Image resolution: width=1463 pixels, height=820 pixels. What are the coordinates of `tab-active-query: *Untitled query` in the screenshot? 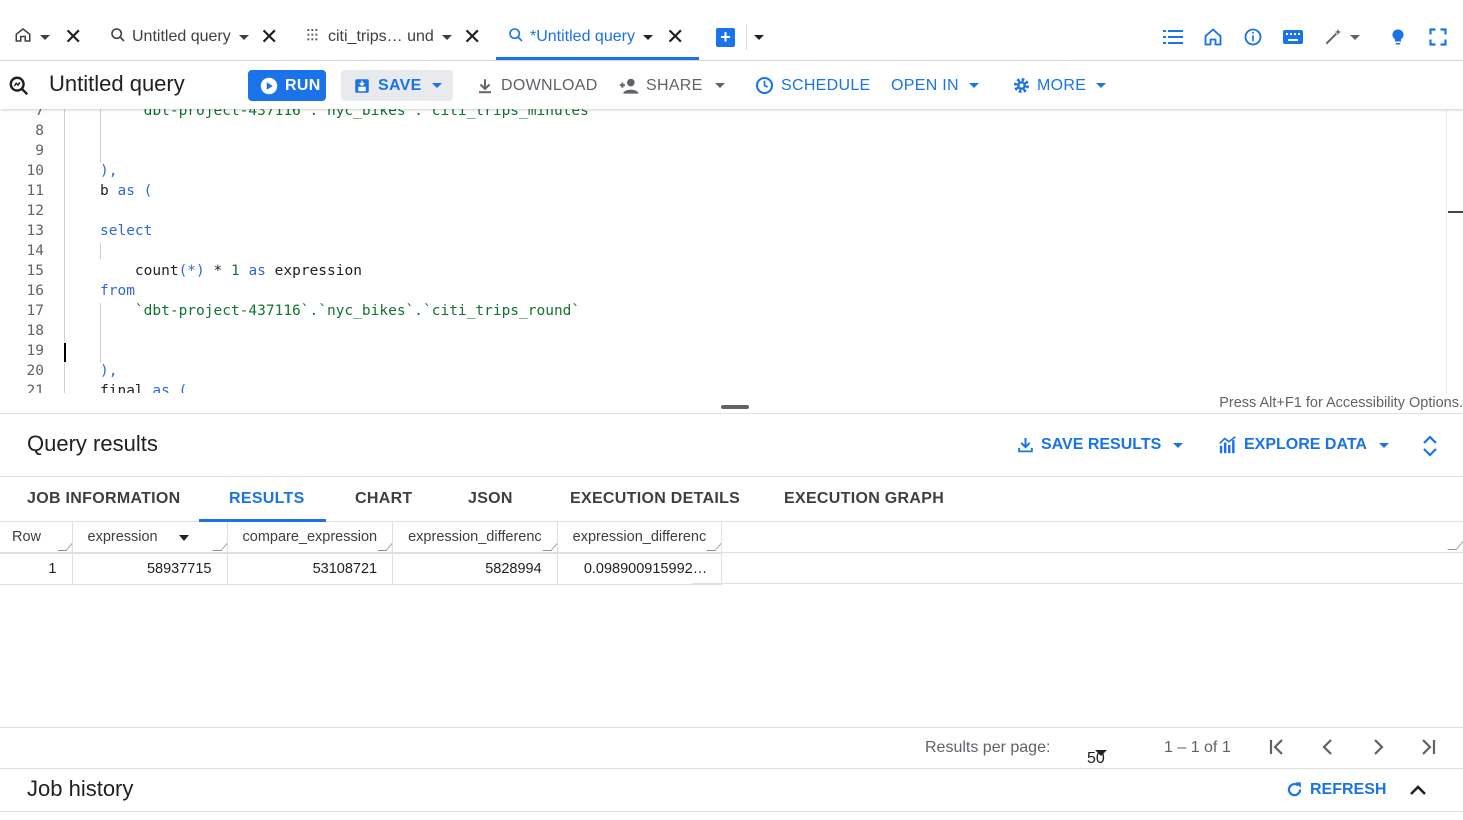 It's located at (580, 37).